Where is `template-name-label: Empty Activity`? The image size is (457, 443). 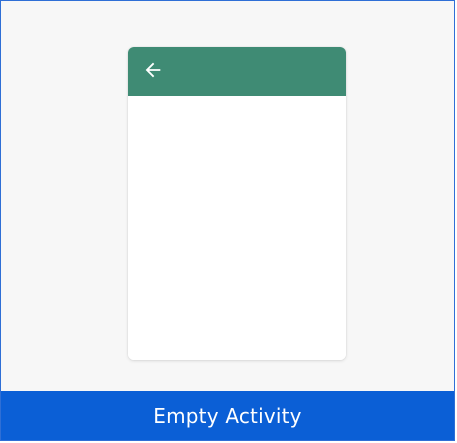
template-name-label: Empty Activity is located at coordinates (227, 415).